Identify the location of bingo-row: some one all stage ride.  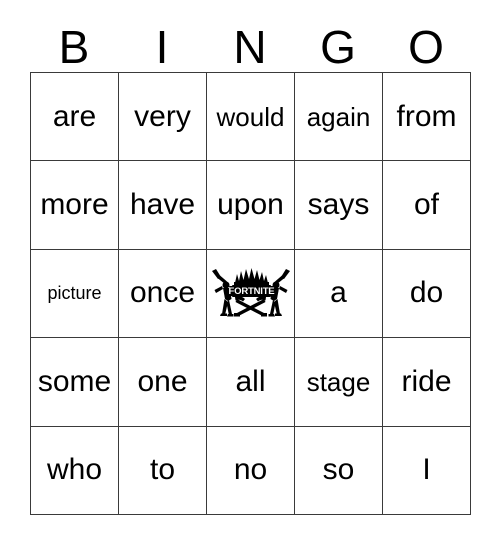
(251, 382).